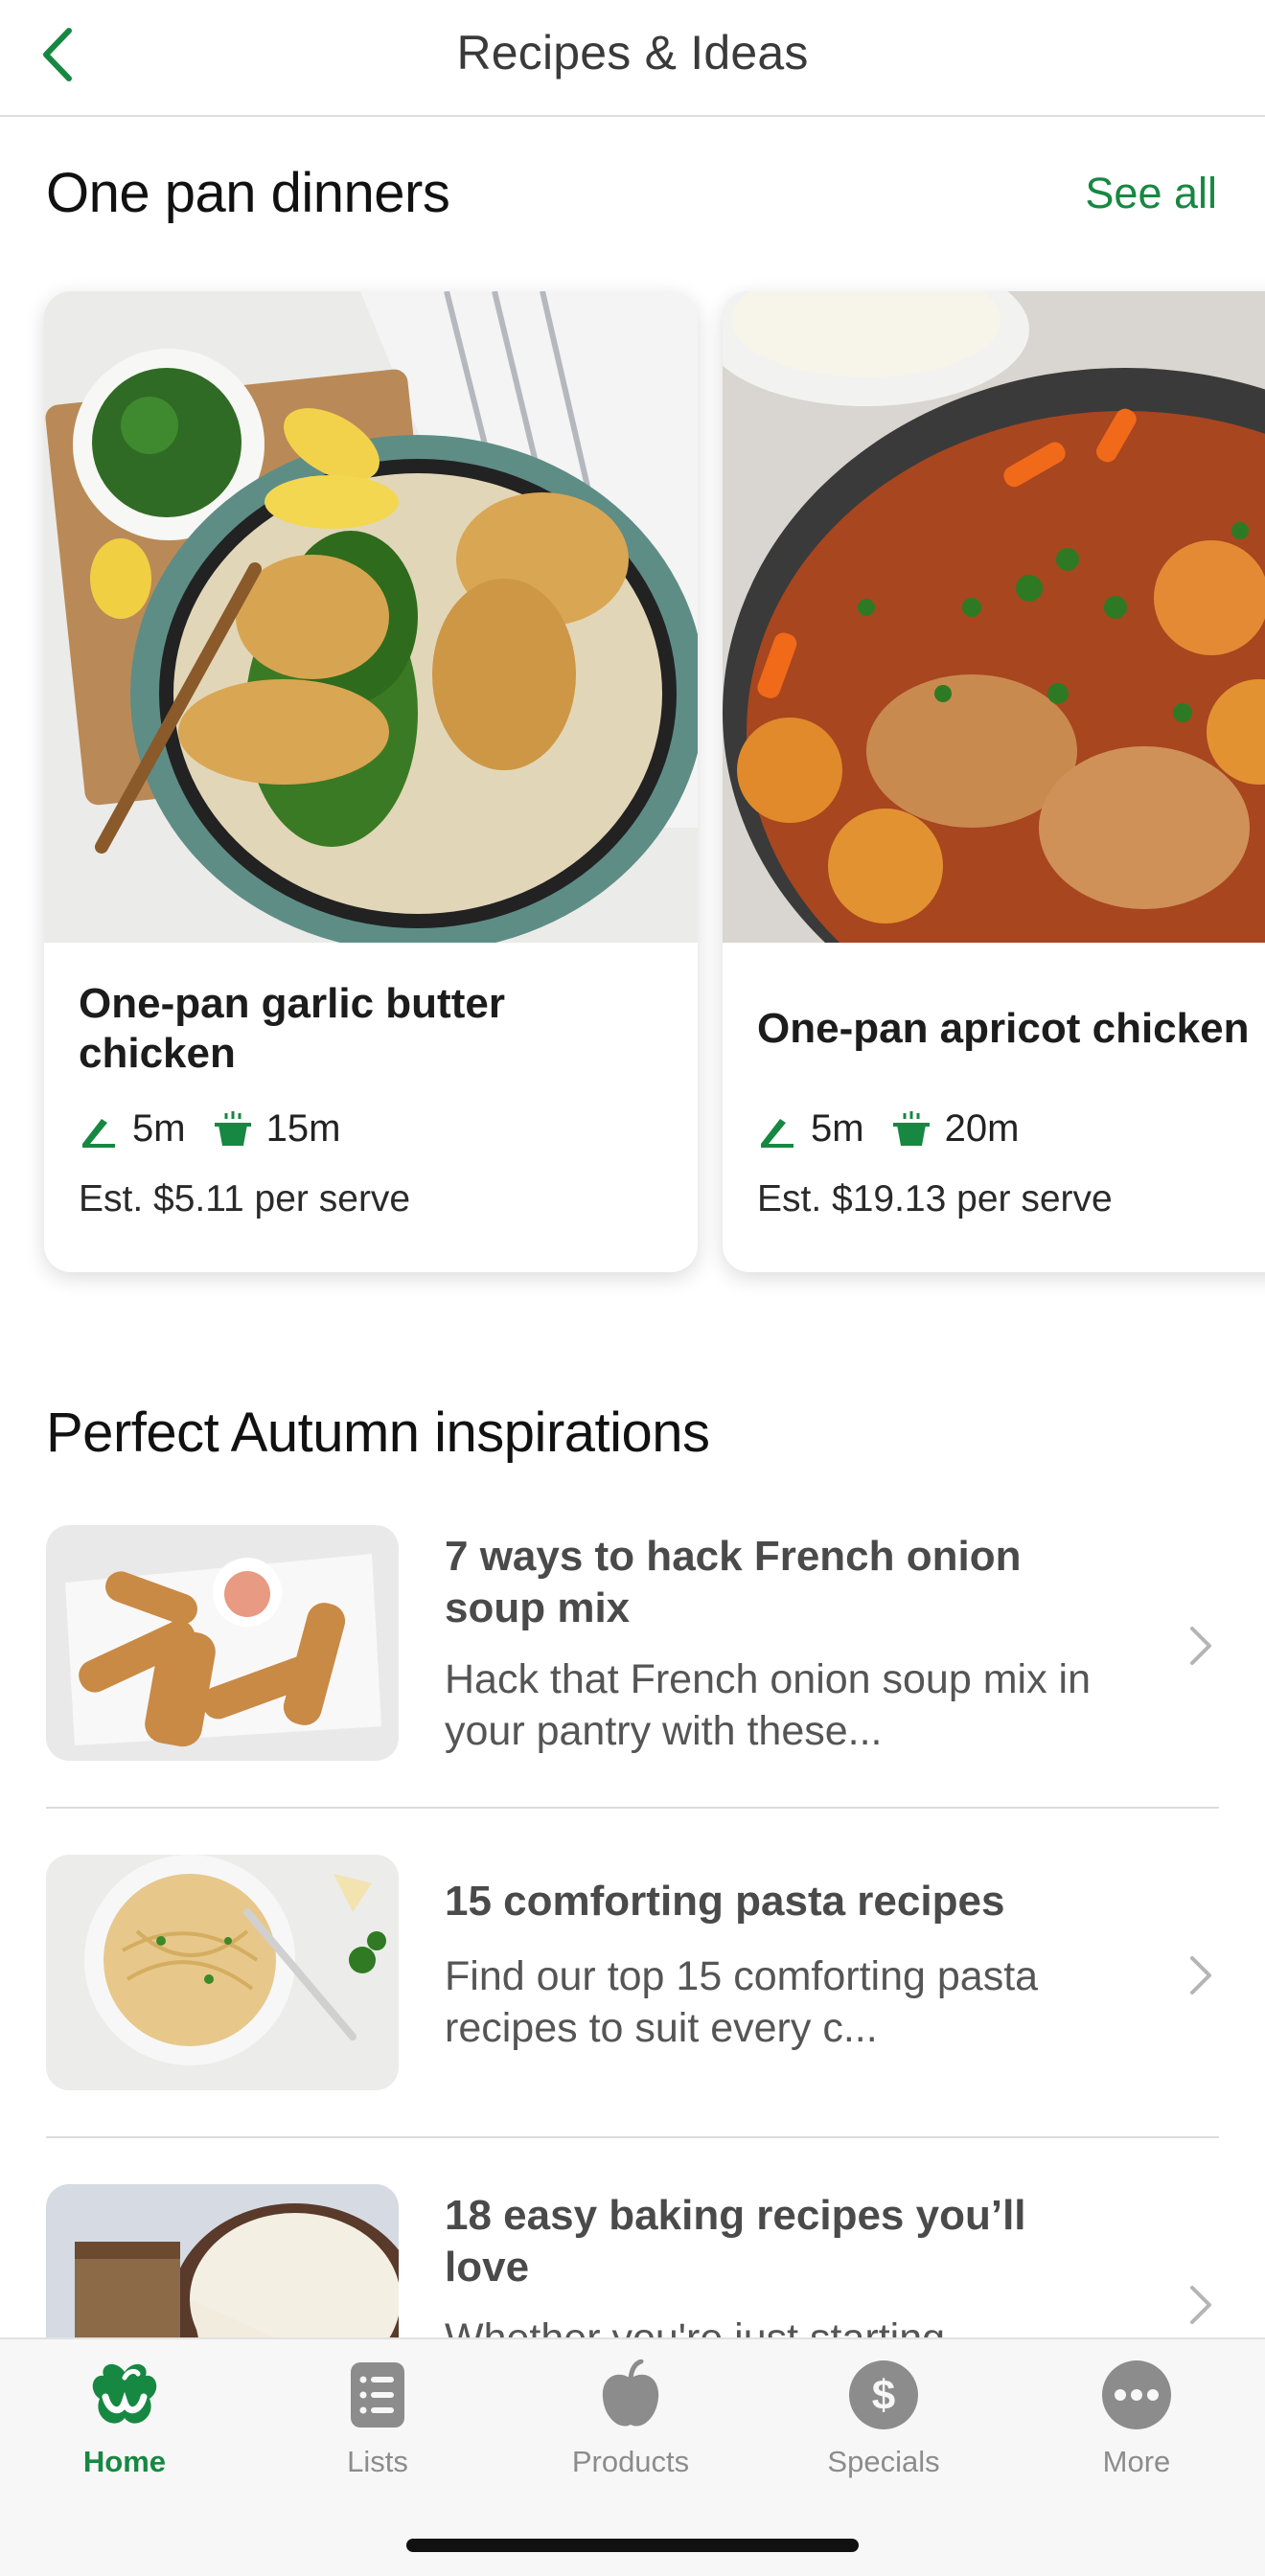  Describe the element at coordinates (248, 193) in the screenshot. I see `section-title-one-pan: One pan dinners` at that location.